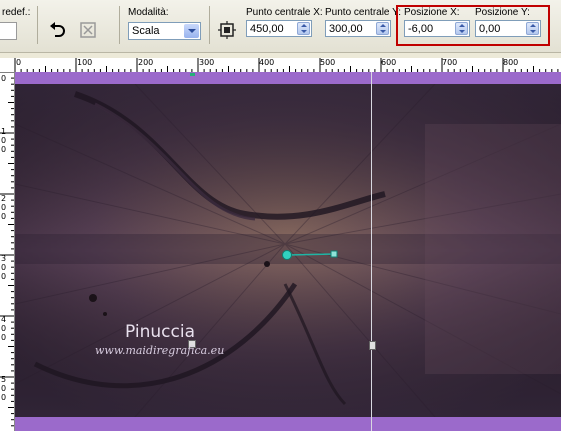  Describe the element at coordinates (207, 62) in the screenshot. I see `ruler-label: 300` at that location.